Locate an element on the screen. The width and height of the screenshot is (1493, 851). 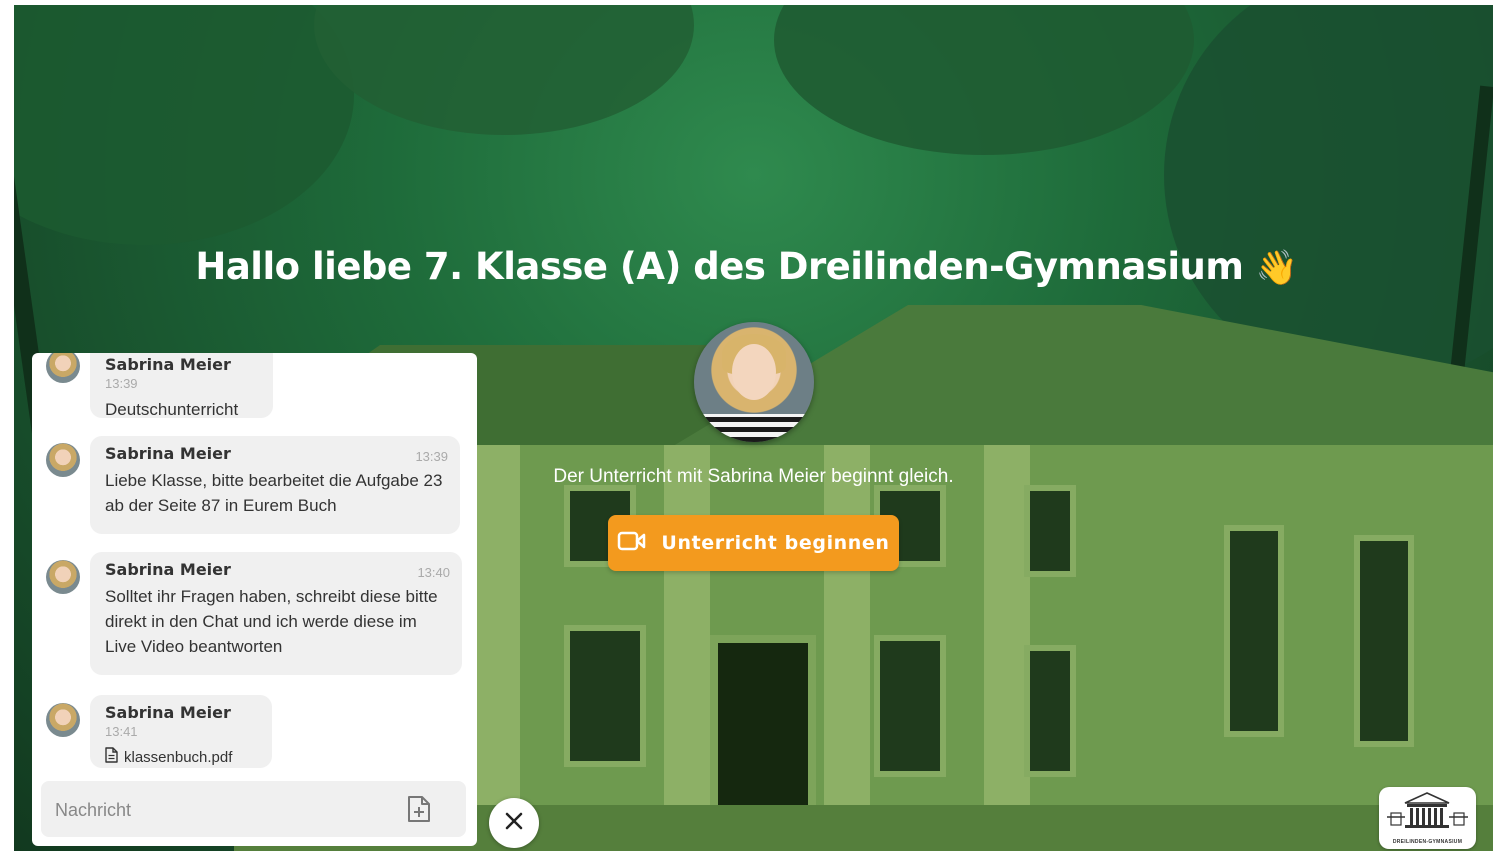
message-bubble: Sabrina Meier 13:39 Deutschunterricht is located at coordinates (181, 386).